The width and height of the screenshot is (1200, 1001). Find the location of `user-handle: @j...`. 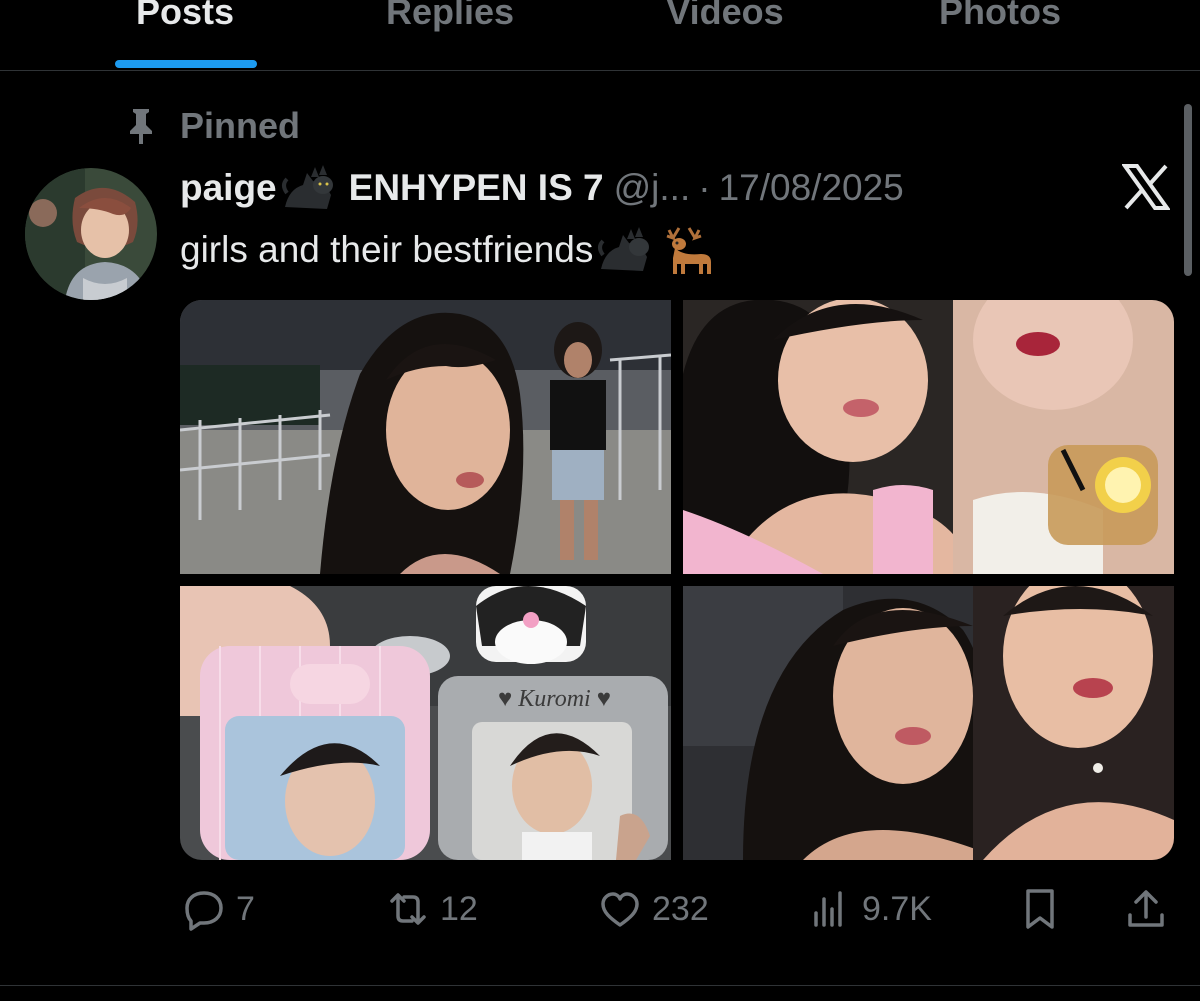

user-handle: @j... is located at coordinates (652, 188).